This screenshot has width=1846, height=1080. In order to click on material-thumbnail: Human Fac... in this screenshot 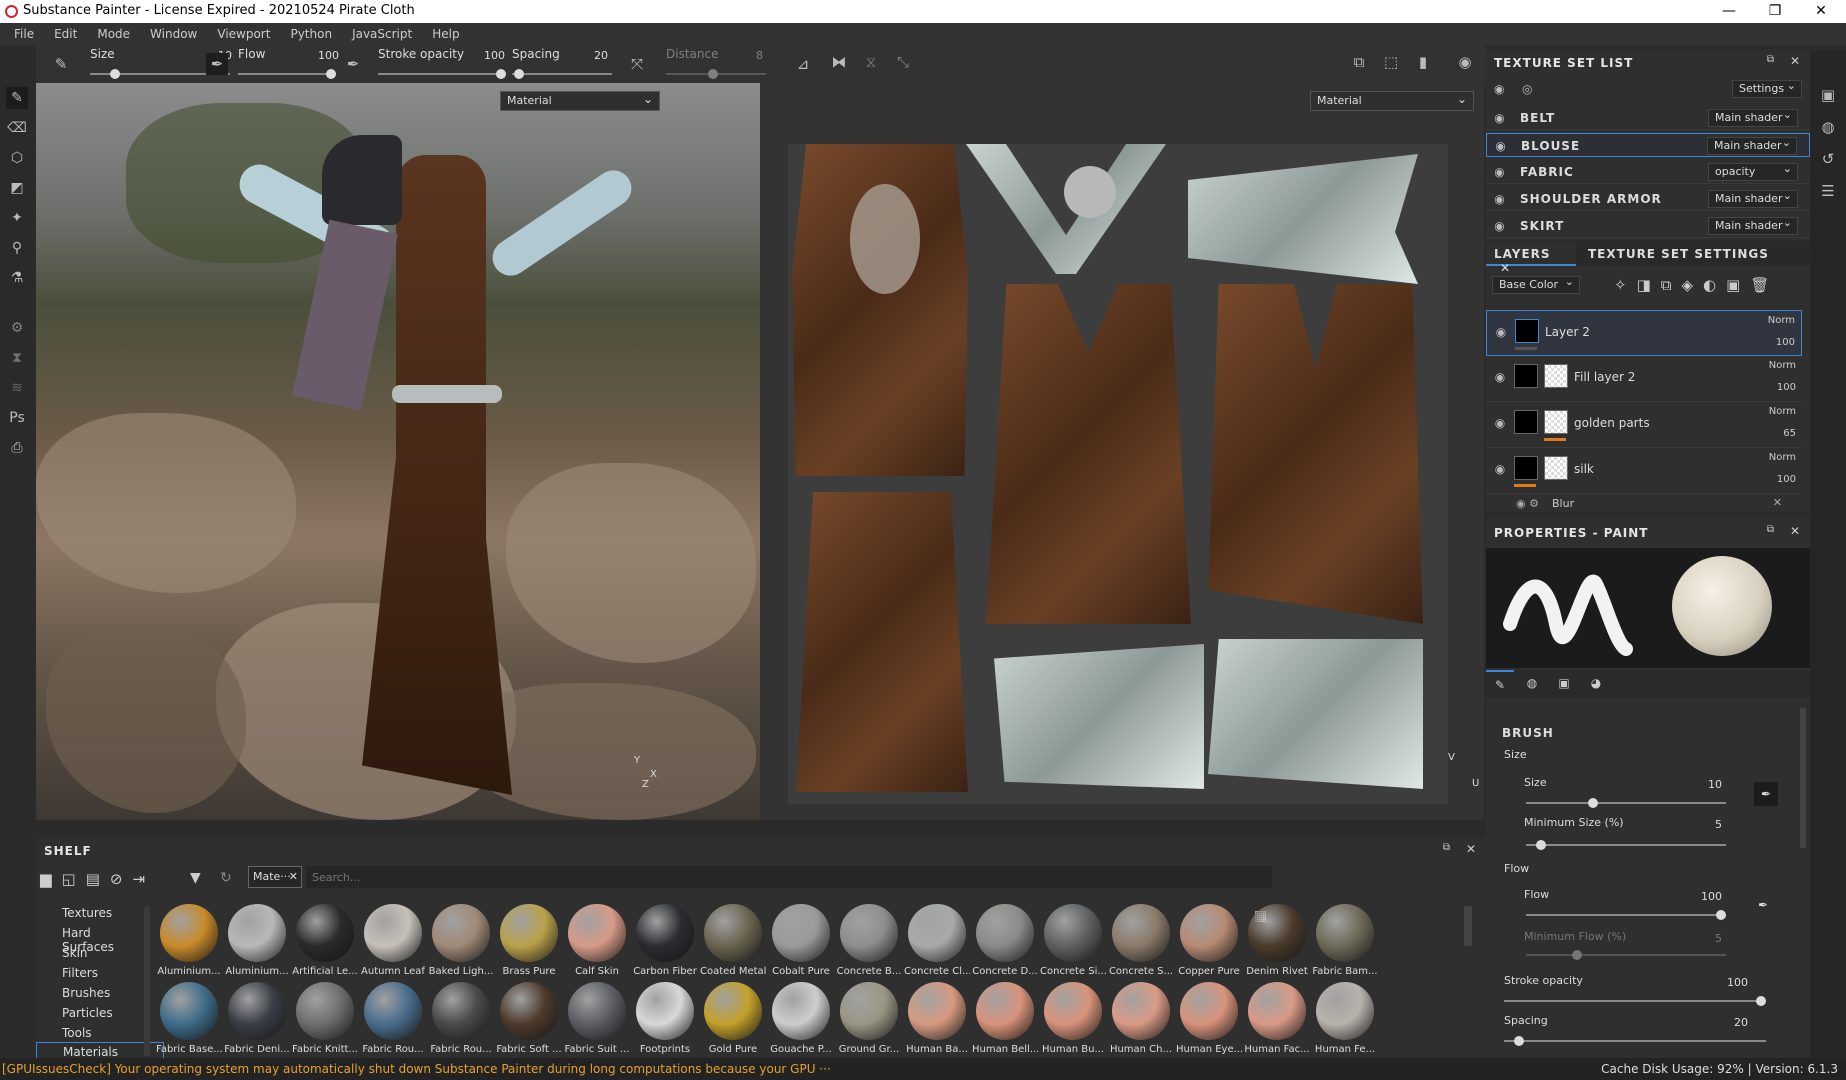, I will do `click(1277, 1021)`.